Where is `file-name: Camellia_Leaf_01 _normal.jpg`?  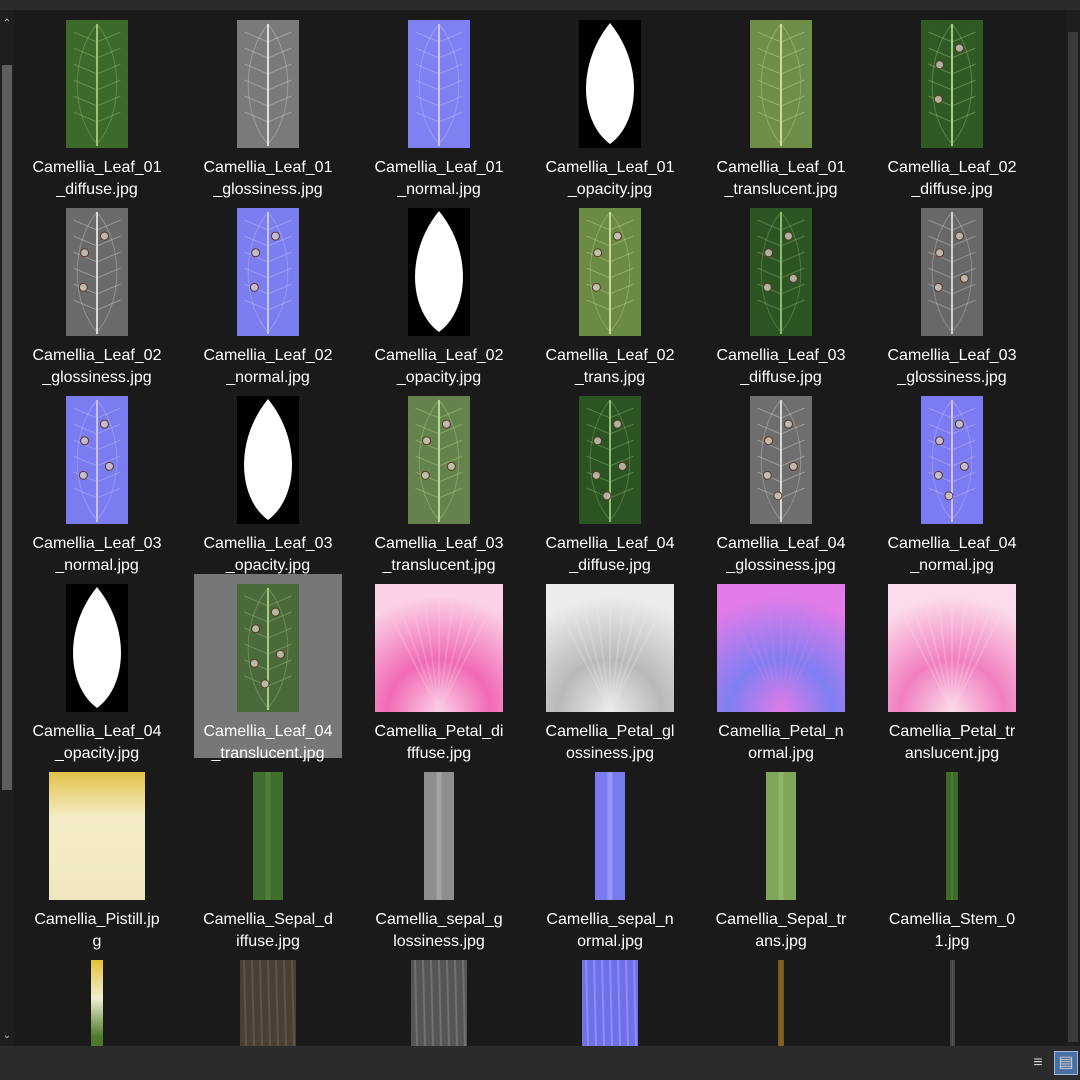 file-name: Camellia_Leaf_01 _normal.jpg is located at coordinates (439, 179).